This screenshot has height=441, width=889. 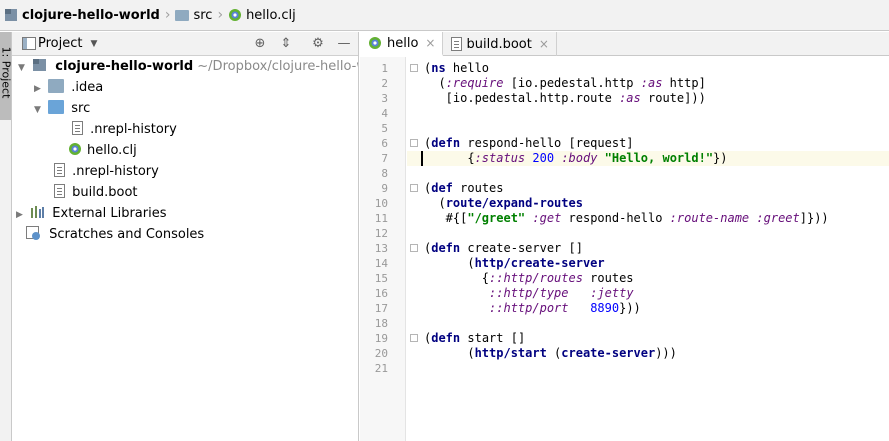 What do you see at coordinates (529, 293) in the screenshot?
I see `code-line: ::http/type :jetty` at bounding box center [529, 293].